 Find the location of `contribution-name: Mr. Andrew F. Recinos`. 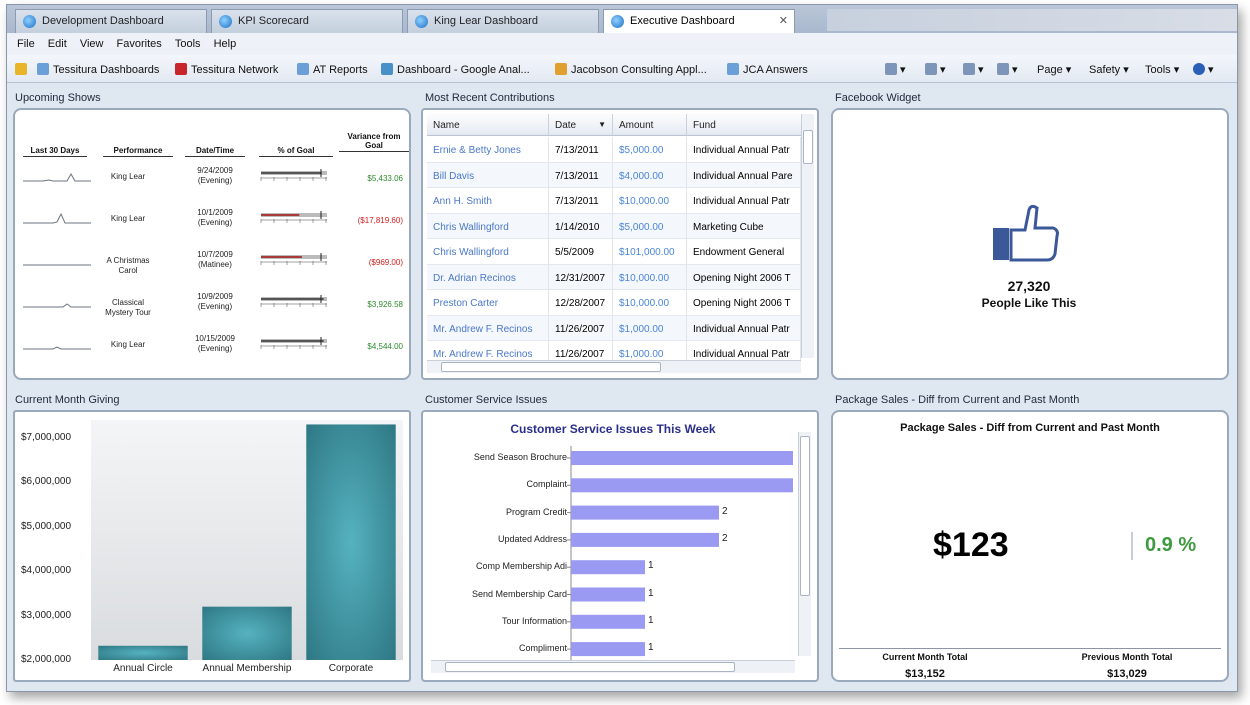

contribution-name: Mr. Andrew F. Recinos is located at coordinates (488, 328).